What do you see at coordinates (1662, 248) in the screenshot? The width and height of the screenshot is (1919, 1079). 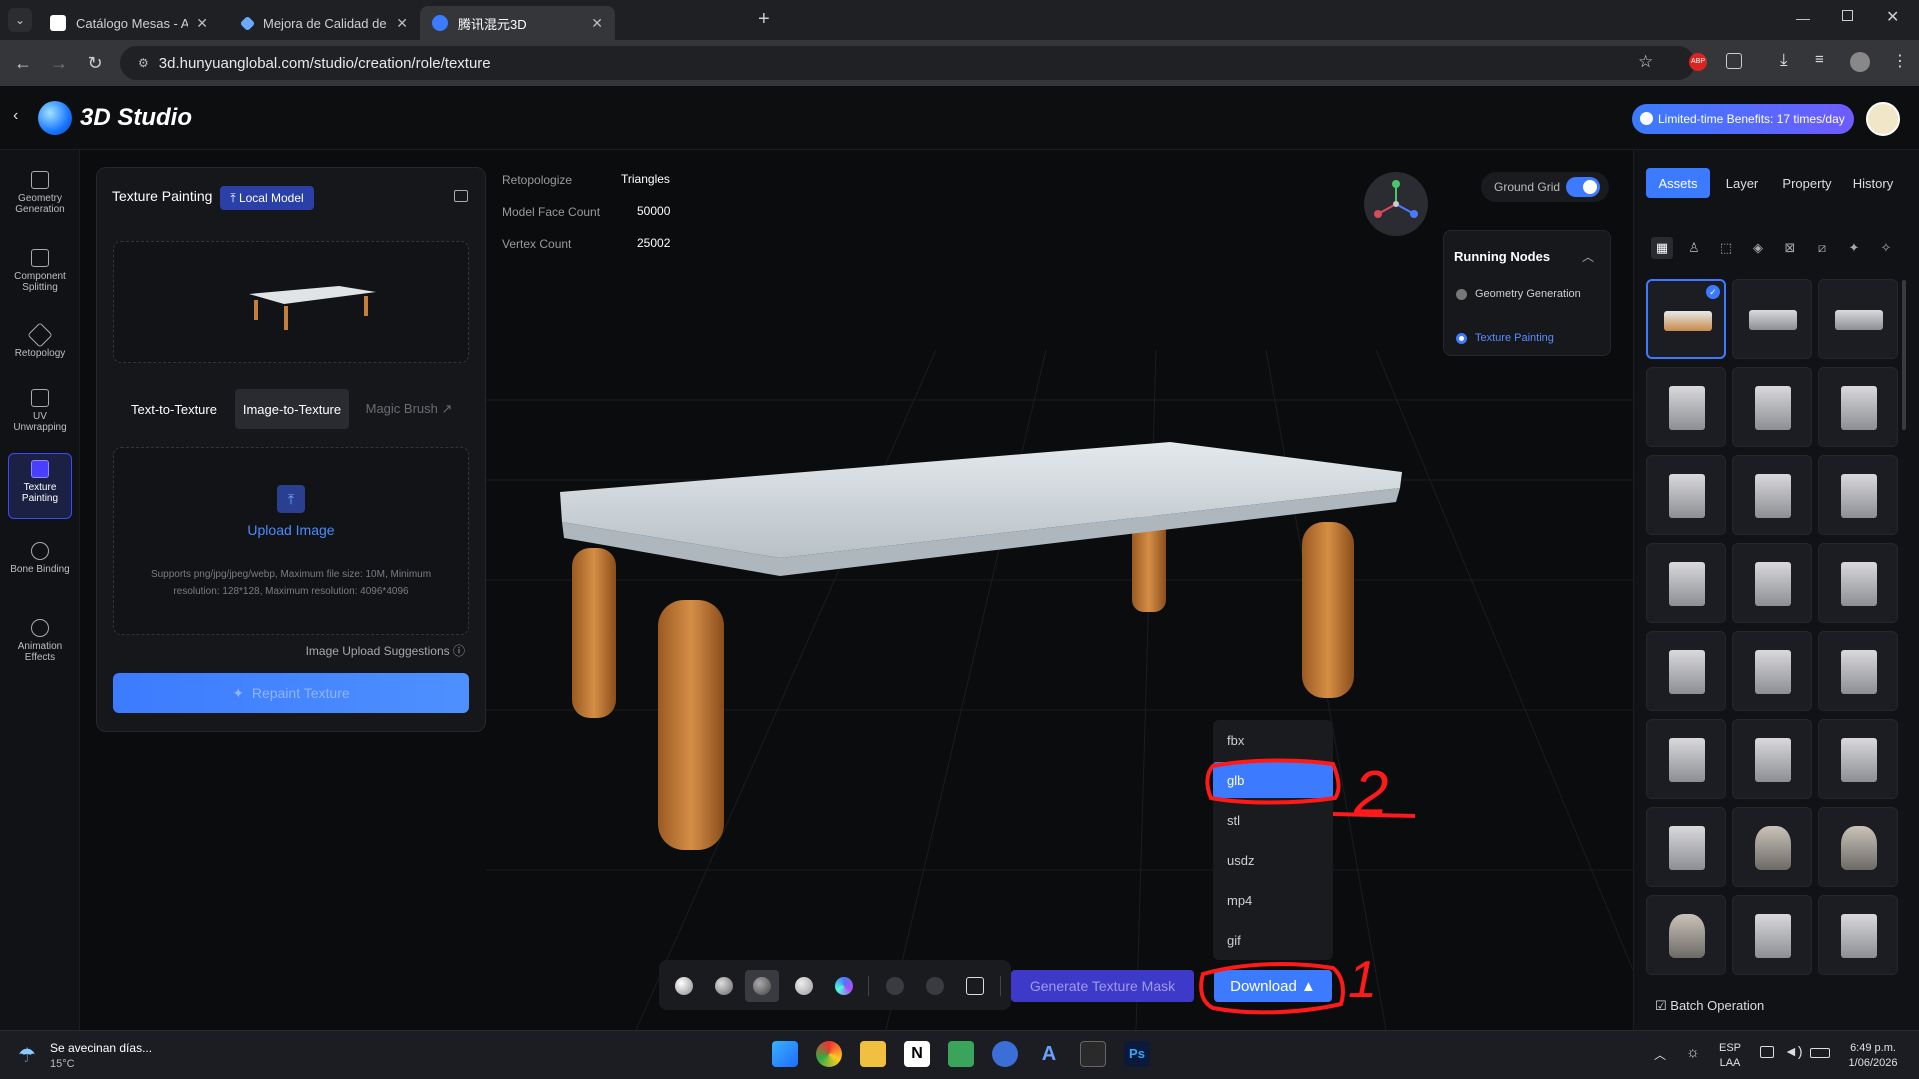 I see `grid-icon: ▦` at bounding box center [1662, 248].